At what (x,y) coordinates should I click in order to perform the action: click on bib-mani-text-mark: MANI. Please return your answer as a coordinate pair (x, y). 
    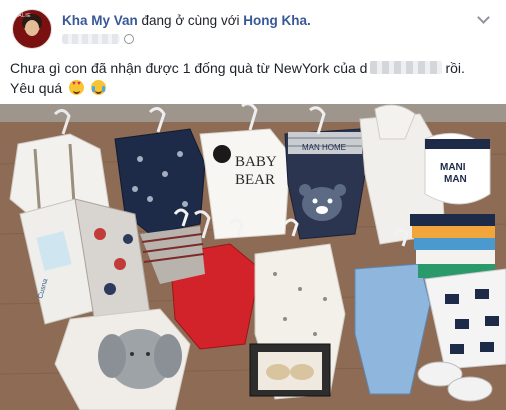
    Looking at the image, I should click on (453, 167).